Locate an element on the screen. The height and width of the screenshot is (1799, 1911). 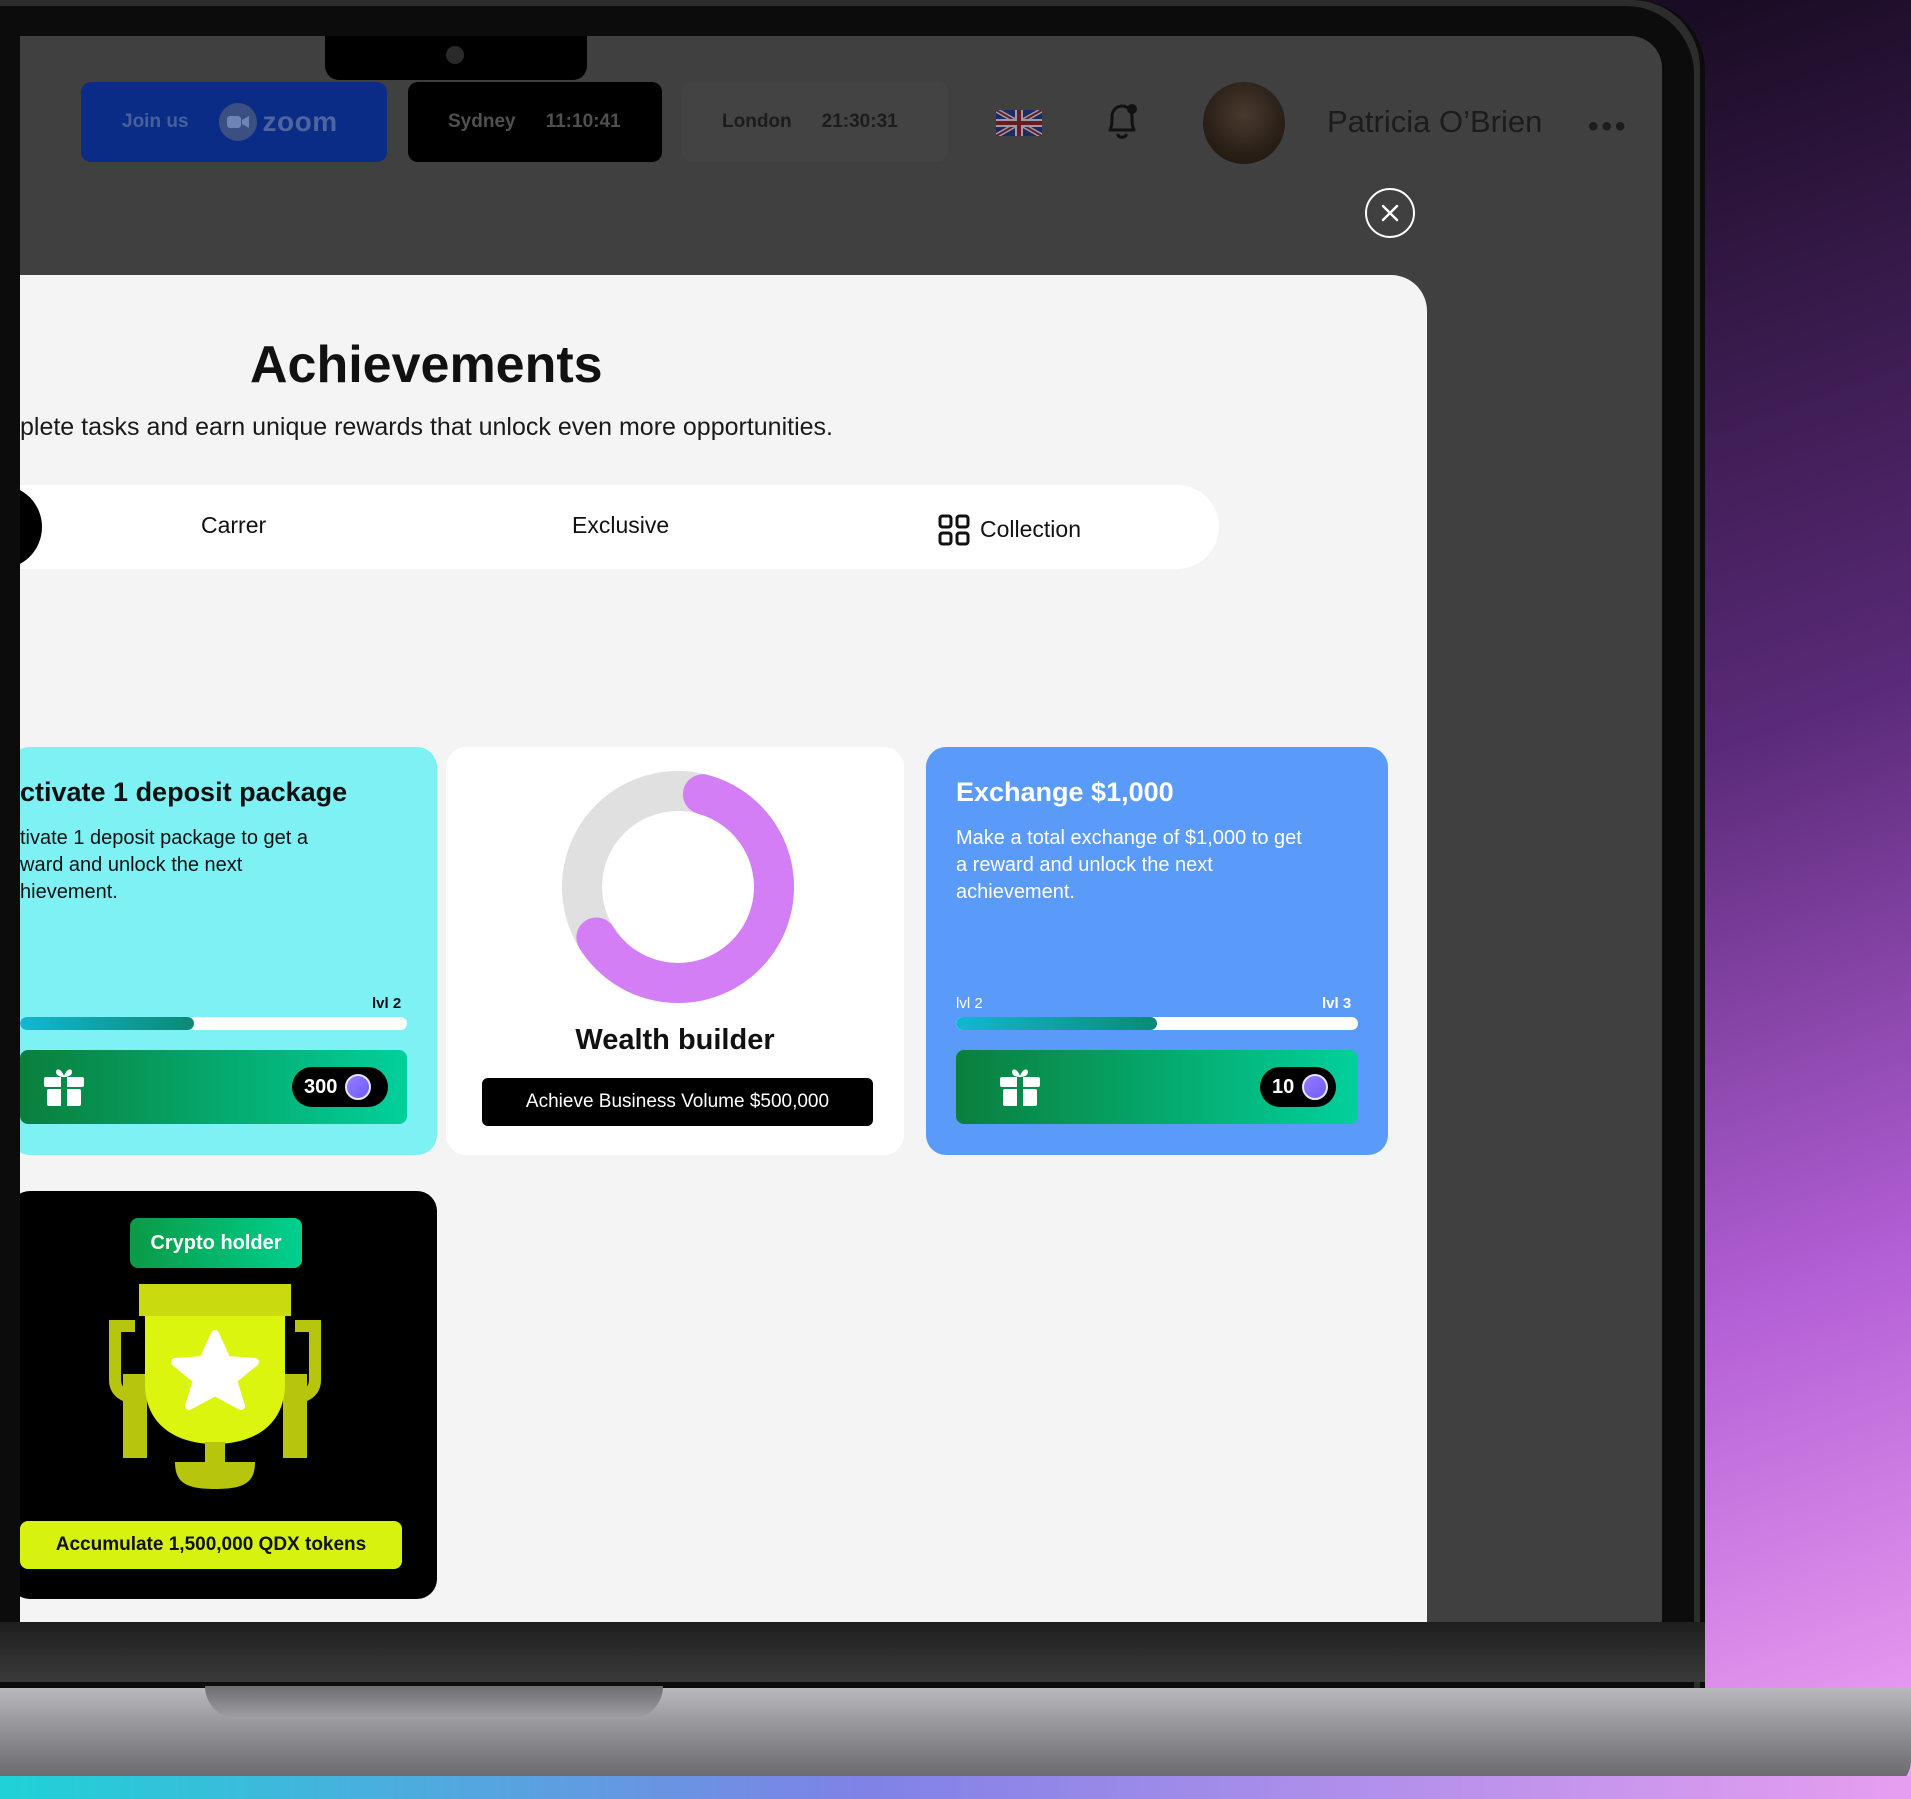
london-city: London is located at coordinates (757, 121).